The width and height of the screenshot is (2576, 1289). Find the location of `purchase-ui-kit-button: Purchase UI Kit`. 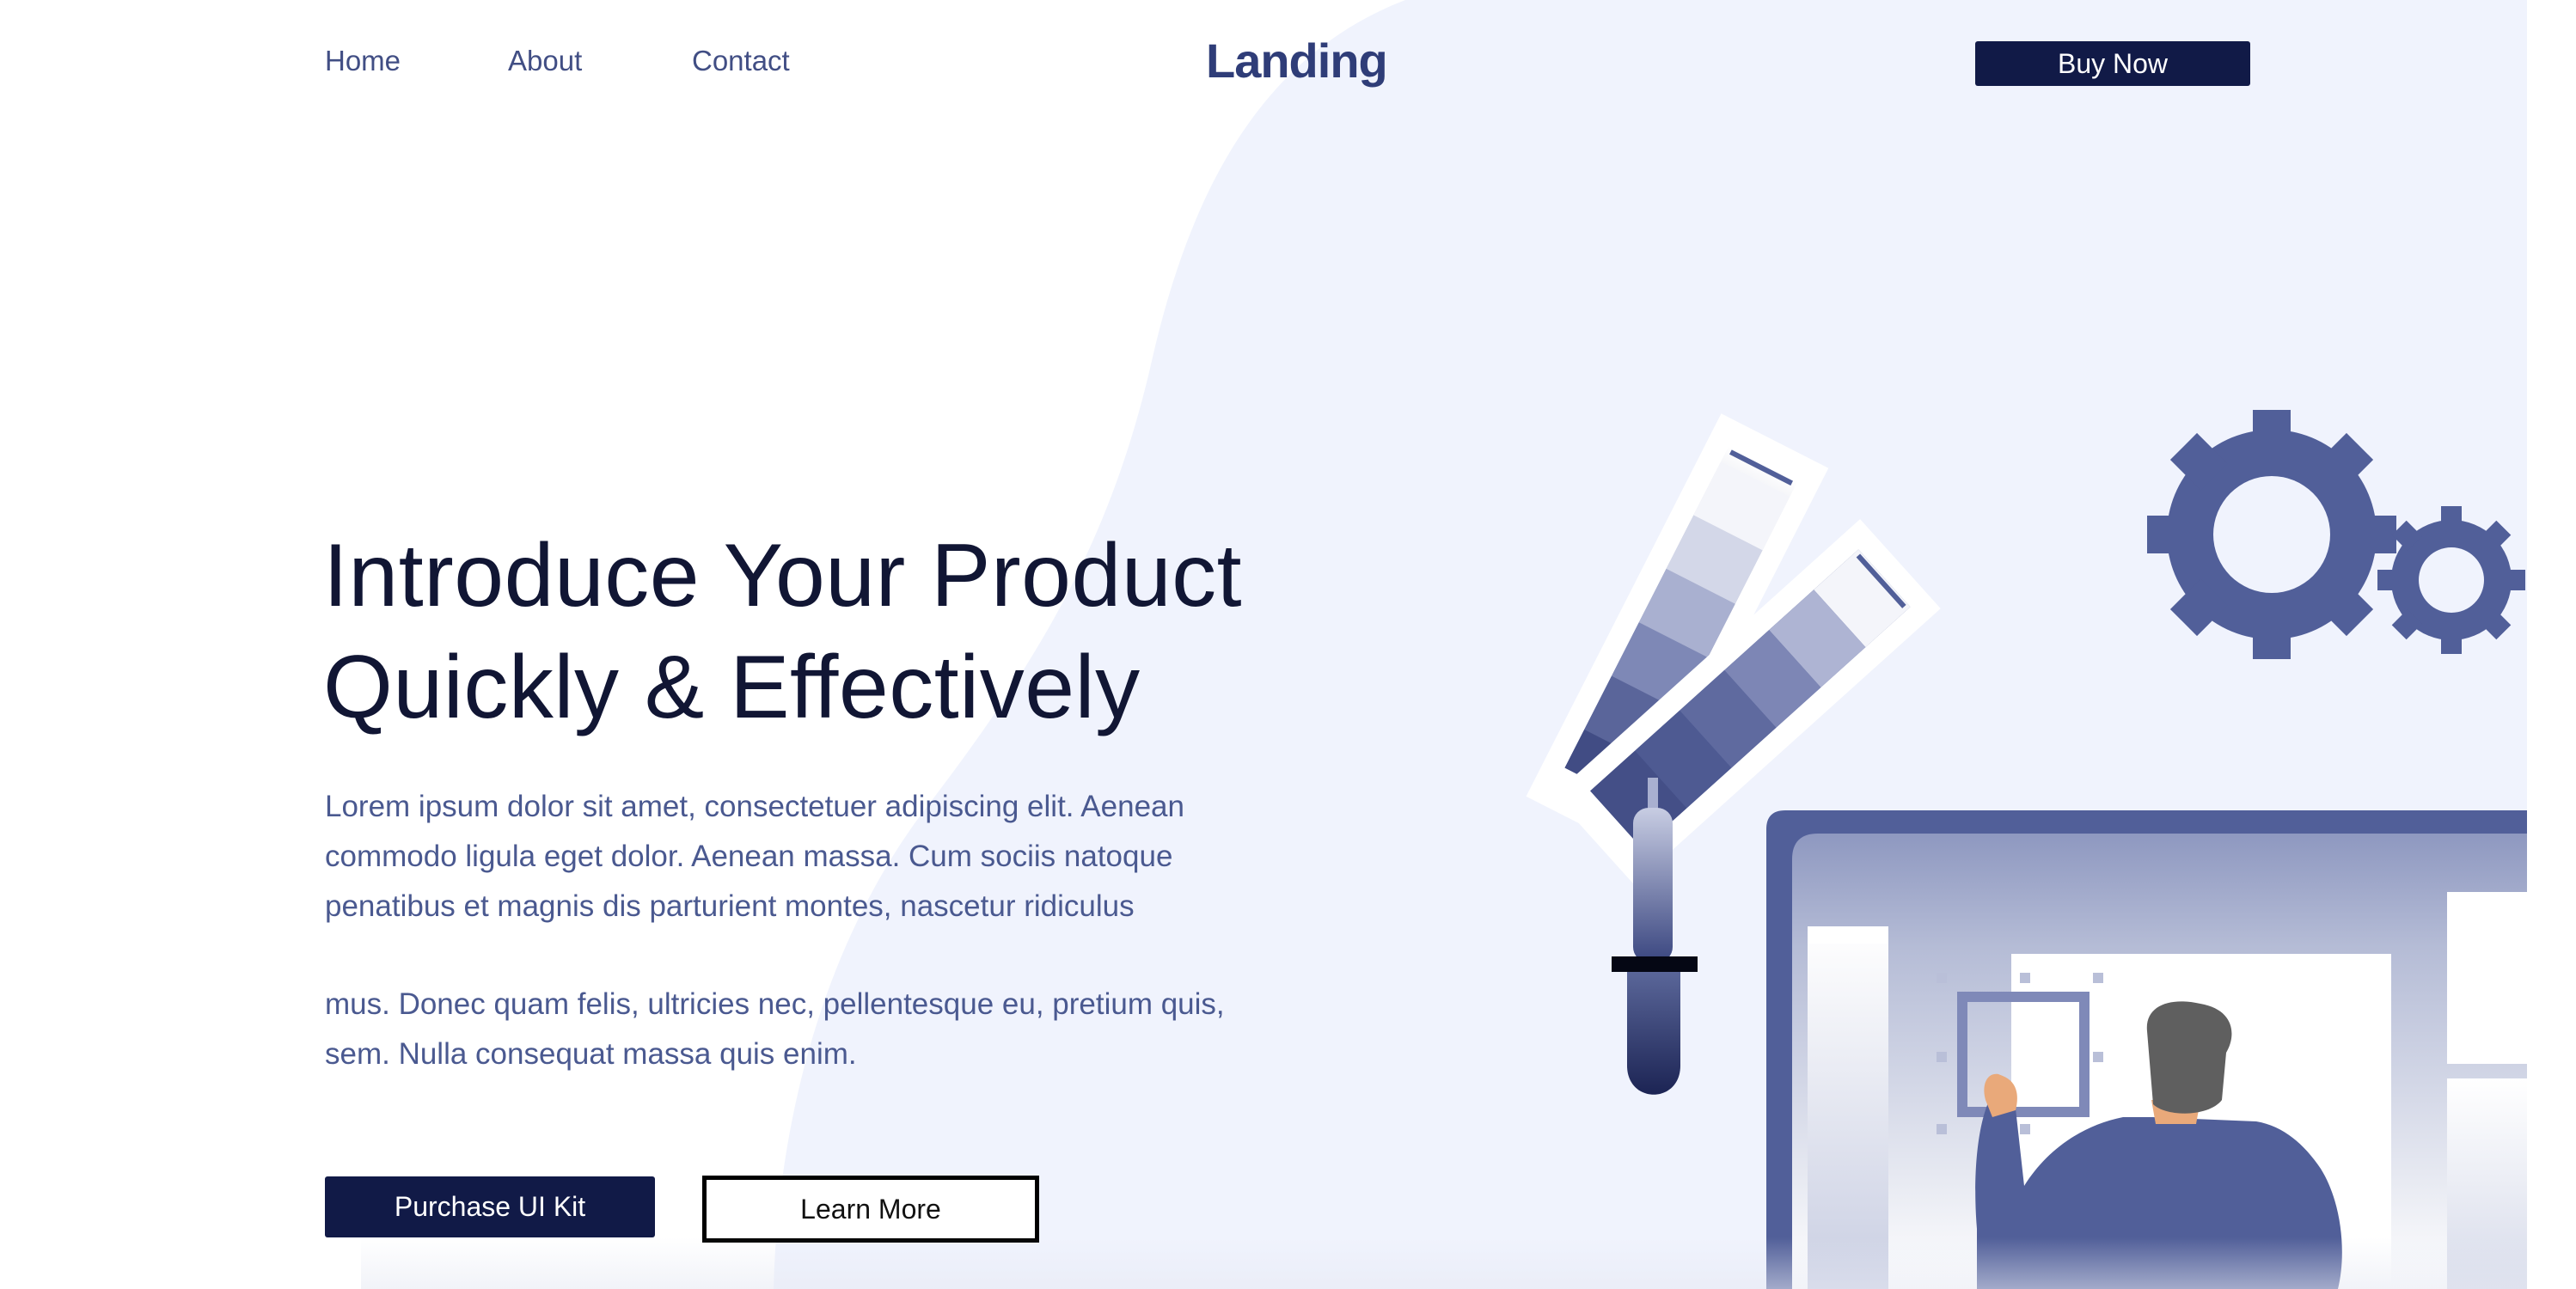

purchase-ui-kit-button: Purchase UI Kit is located at coordinates (490, 1206).